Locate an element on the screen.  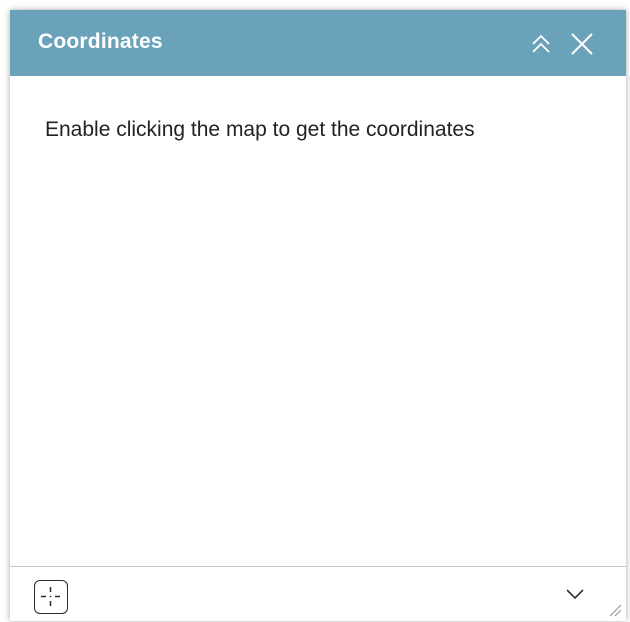
collapse-button is located at coordinates (541, 44).